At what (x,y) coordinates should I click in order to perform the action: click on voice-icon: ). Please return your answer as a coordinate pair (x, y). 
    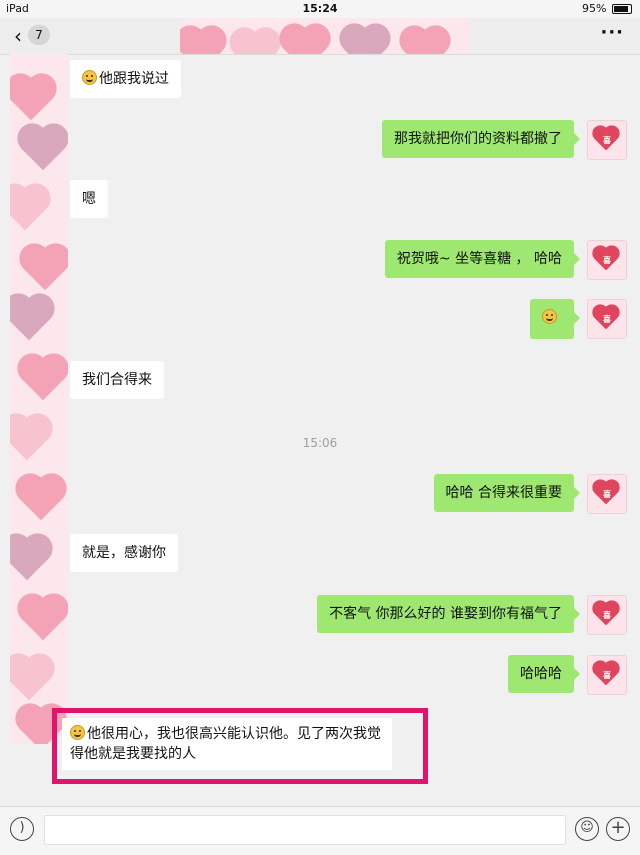
    Looking at the image, I should click on (22, 829).